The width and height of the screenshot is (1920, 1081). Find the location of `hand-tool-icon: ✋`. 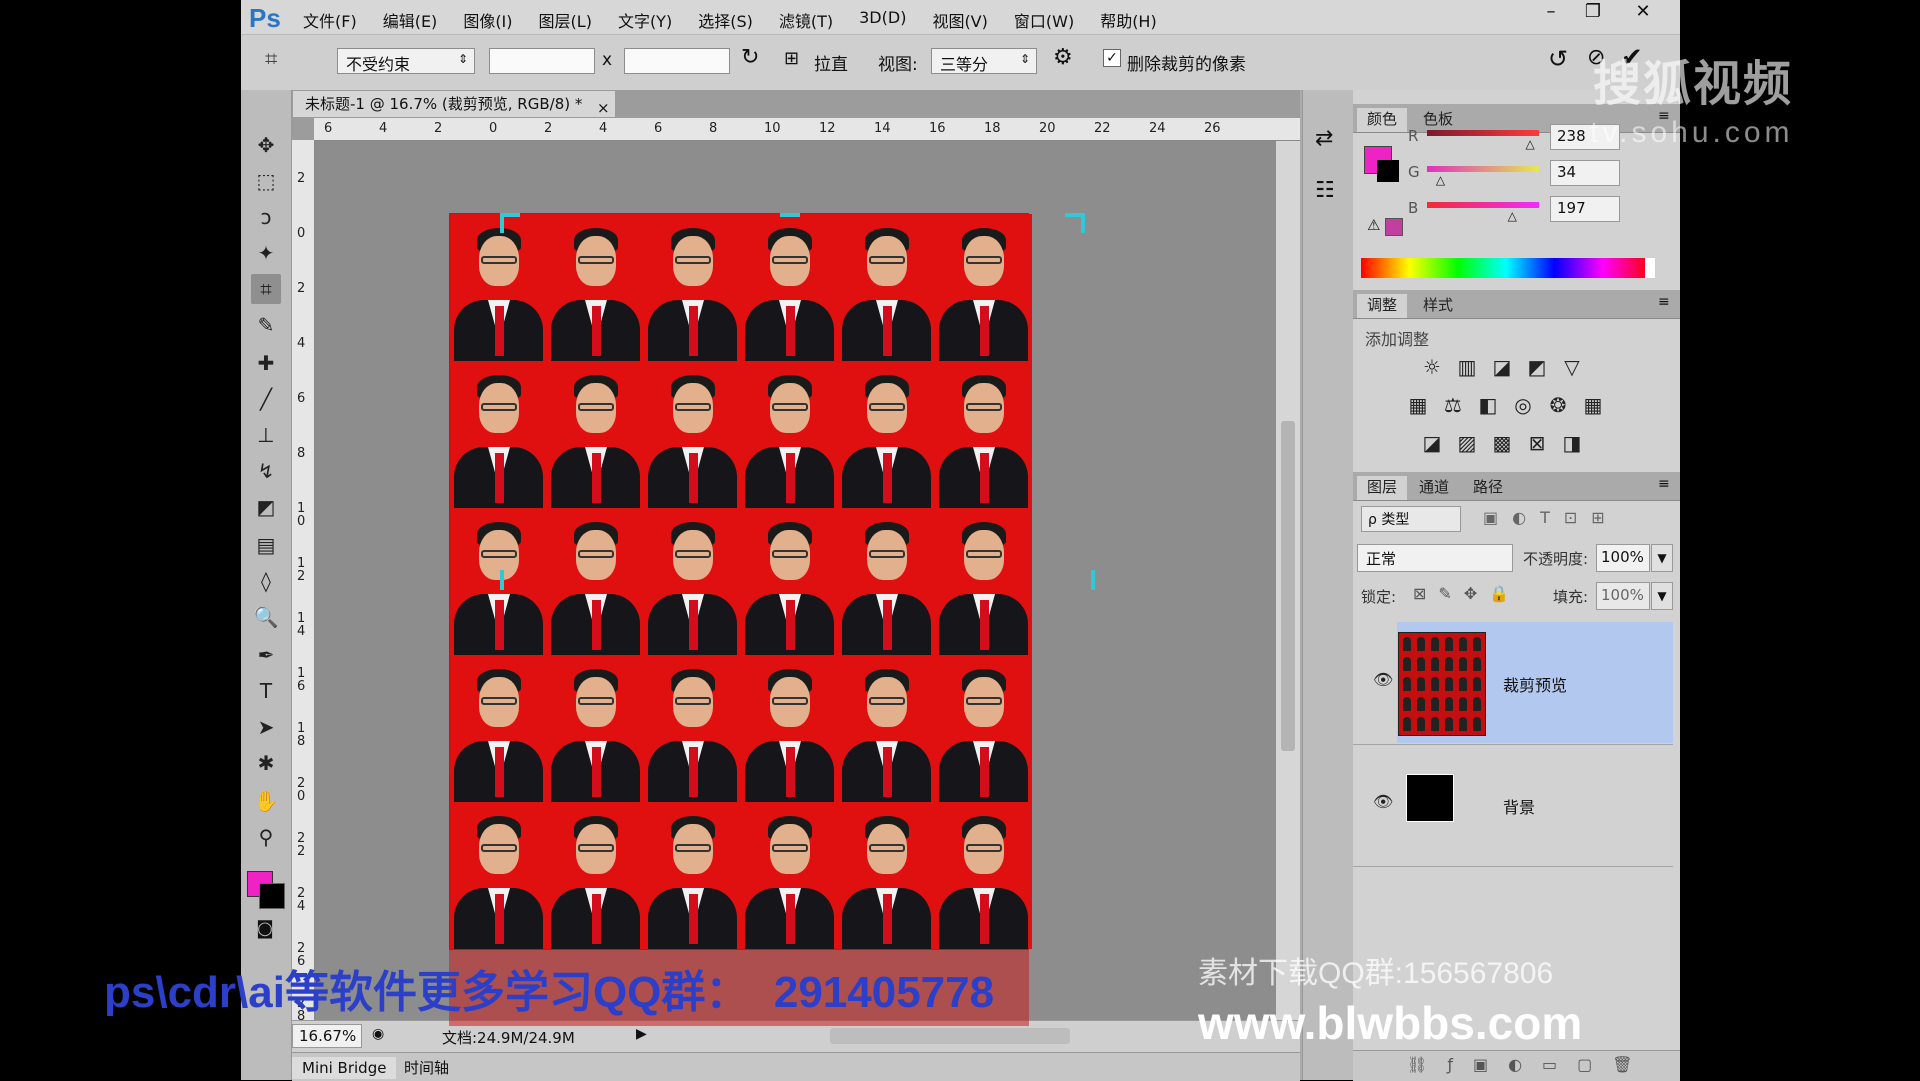

hand-tool-icon: ✋ is located at coordinates (266, 801).